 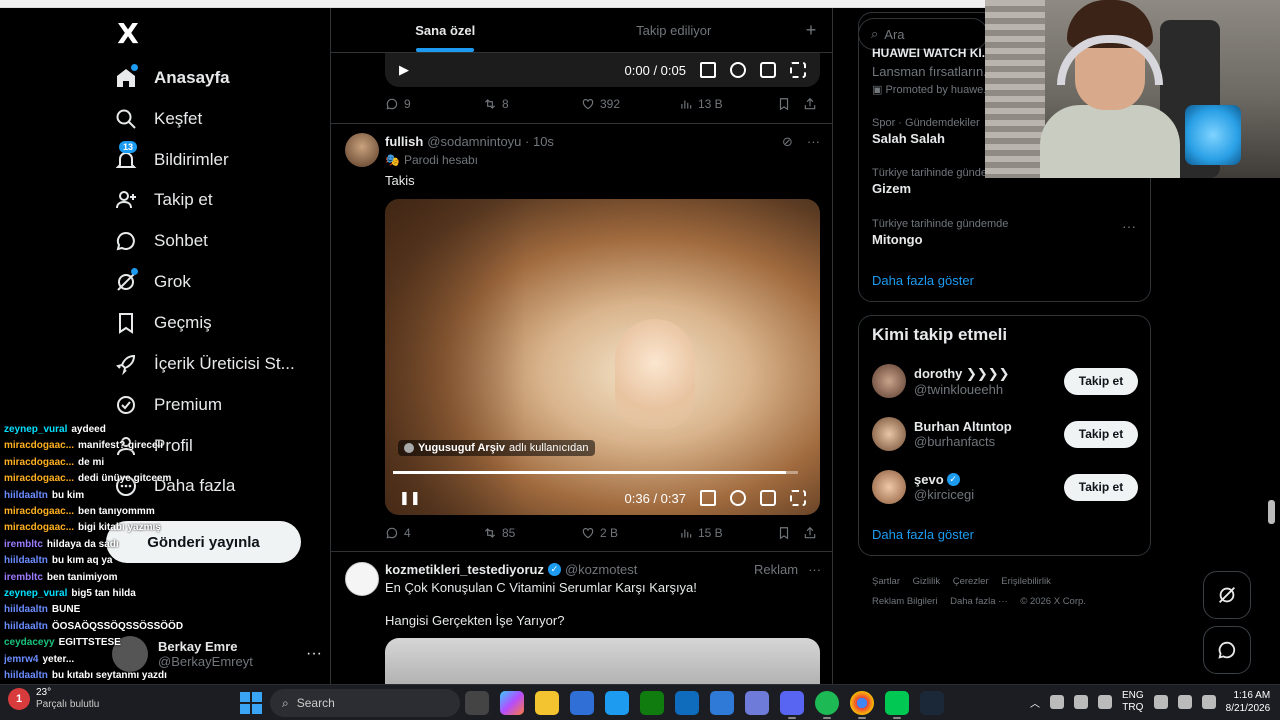 What do you see at coordinates (1133, 702) in the screenshot?
I see `language-indicator: ENG TRQ` at bounding box center [1133, 702].